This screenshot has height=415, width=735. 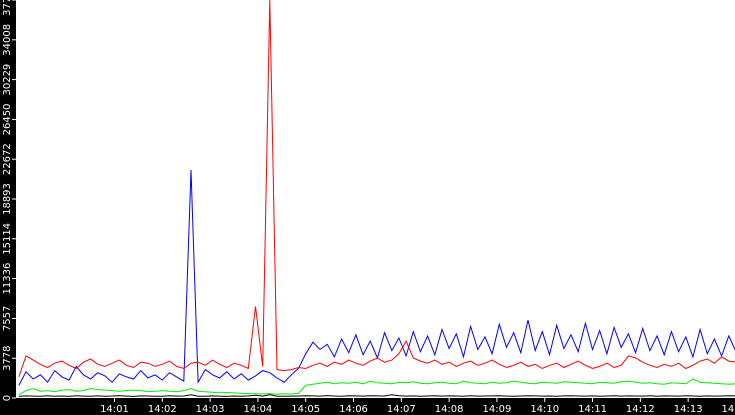 What do you see at coordinates (7, 279) in the screenshot?
I see `y-tick-label: 11336` at bounding box center [7, 279].